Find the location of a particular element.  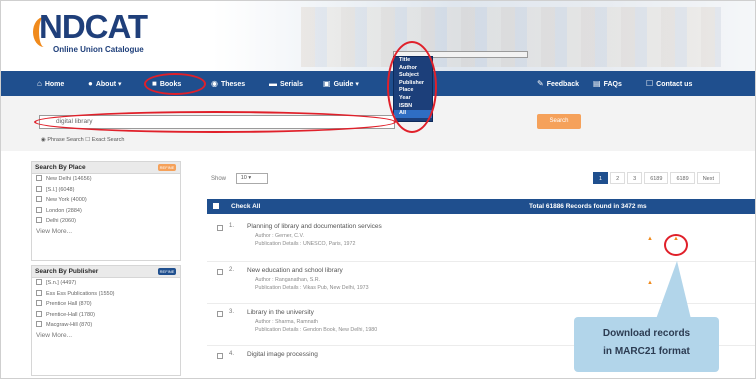

nav-theses: ◉ Theses is located at coordinates (228, 83).